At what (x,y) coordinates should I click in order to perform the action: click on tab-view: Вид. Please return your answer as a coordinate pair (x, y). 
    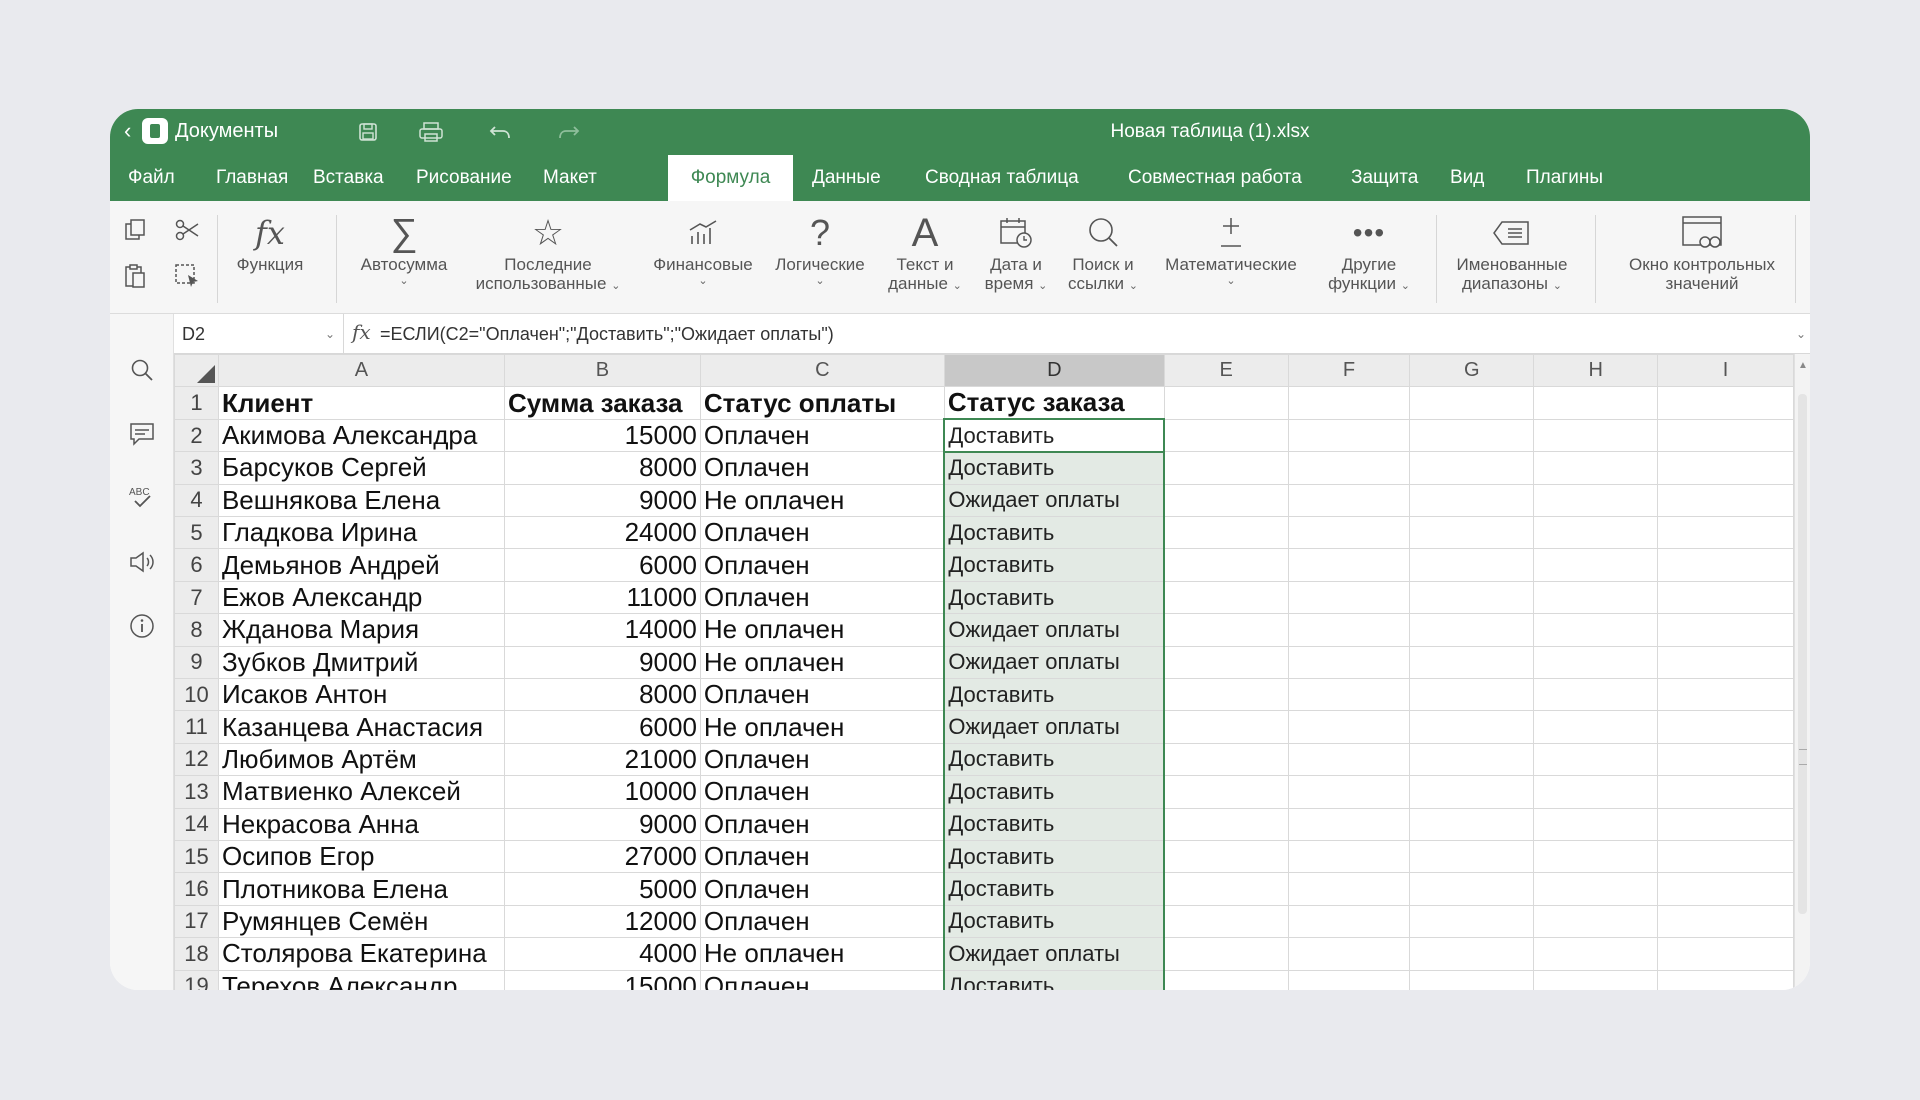
    Looking at the image, I should click on (1467, 178).